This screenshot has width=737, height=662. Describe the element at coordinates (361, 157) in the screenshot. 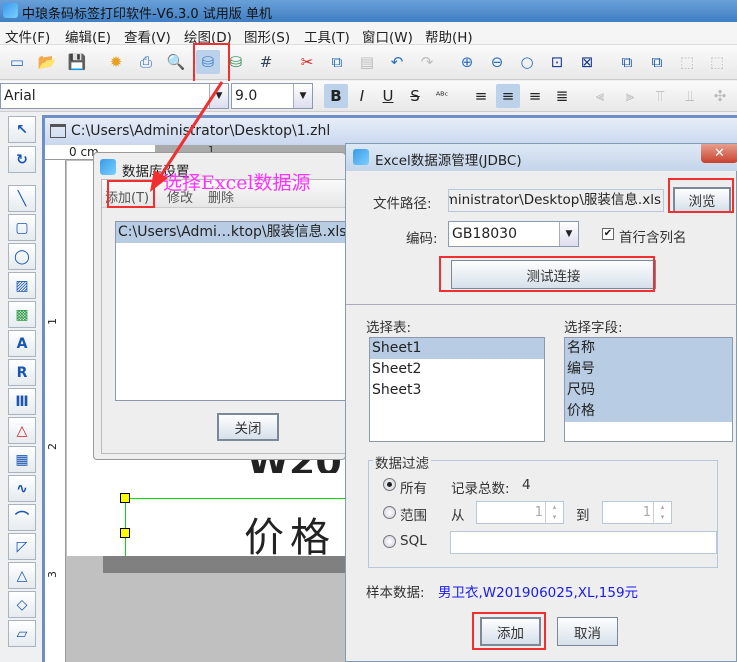

I see `dialog-logo-icon` at that location.